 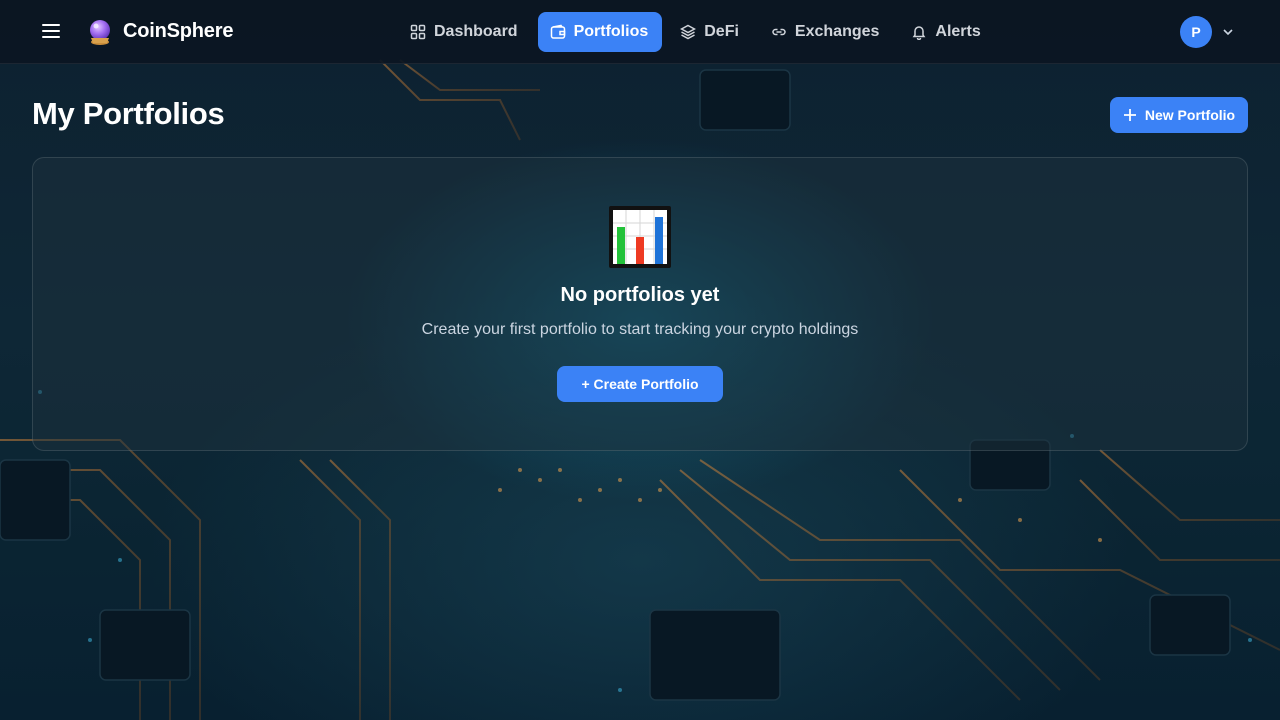 What do you see at coordinates (476, 31) in the screenshot?
I see `nav-item-label: Dashboard` at bounding box center [476, 31].